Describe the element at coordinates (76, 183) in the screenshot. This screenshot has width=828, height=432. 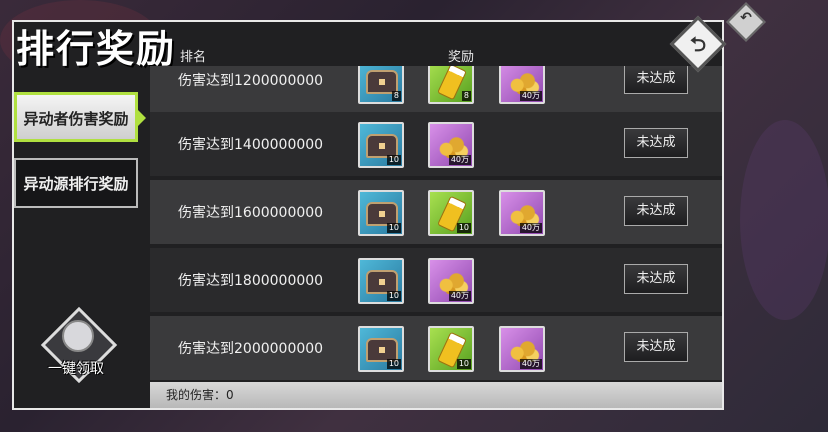
I see `tab-source-ranking-reward: 异动源排行奖励` at that location.